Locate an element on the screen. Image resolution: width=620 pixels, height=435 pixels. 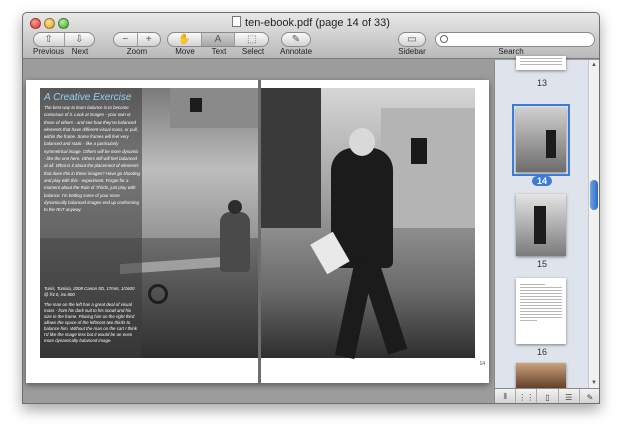
thumbnail-label-13: 13 is located at coordinates (541, 83).